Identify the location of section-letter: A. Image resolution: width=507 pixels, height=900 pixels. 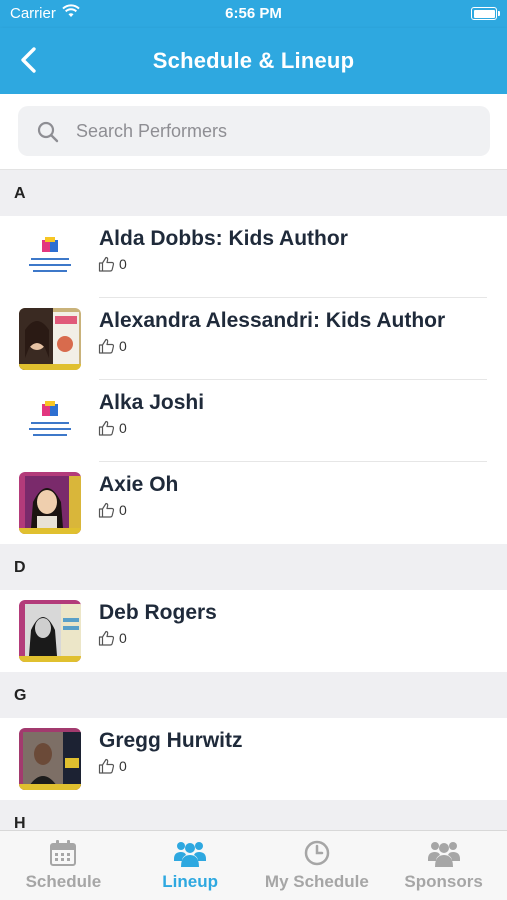
(20, 193).